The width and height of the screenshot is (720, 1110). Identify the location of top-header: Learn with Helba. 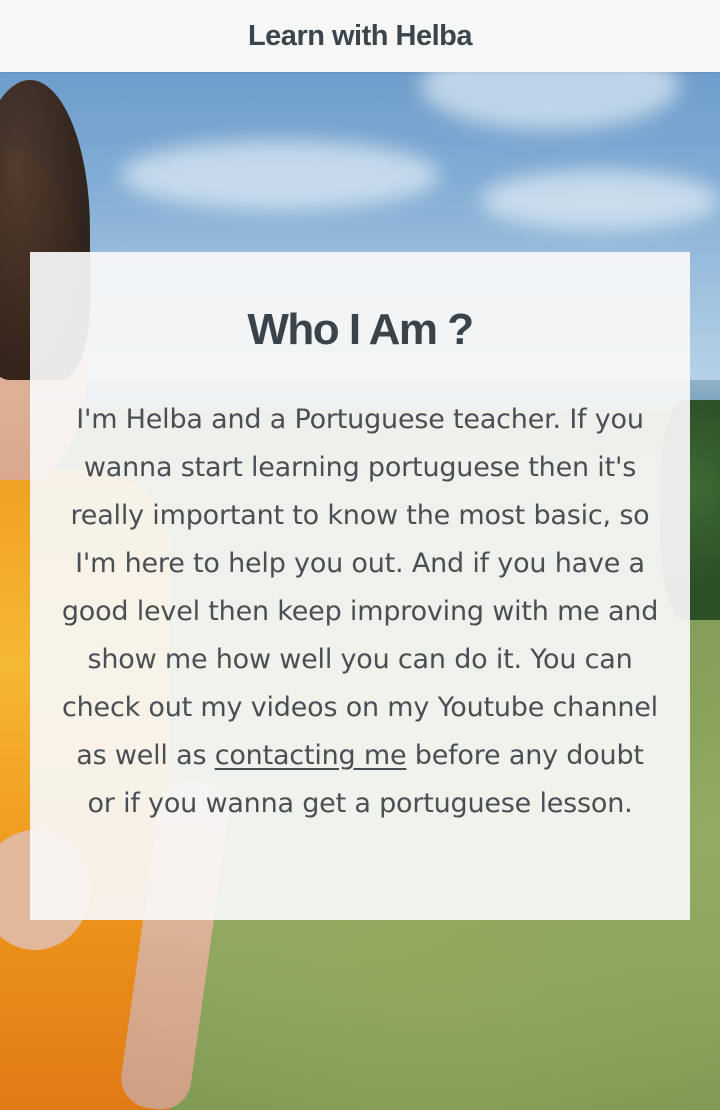
(360, 36).